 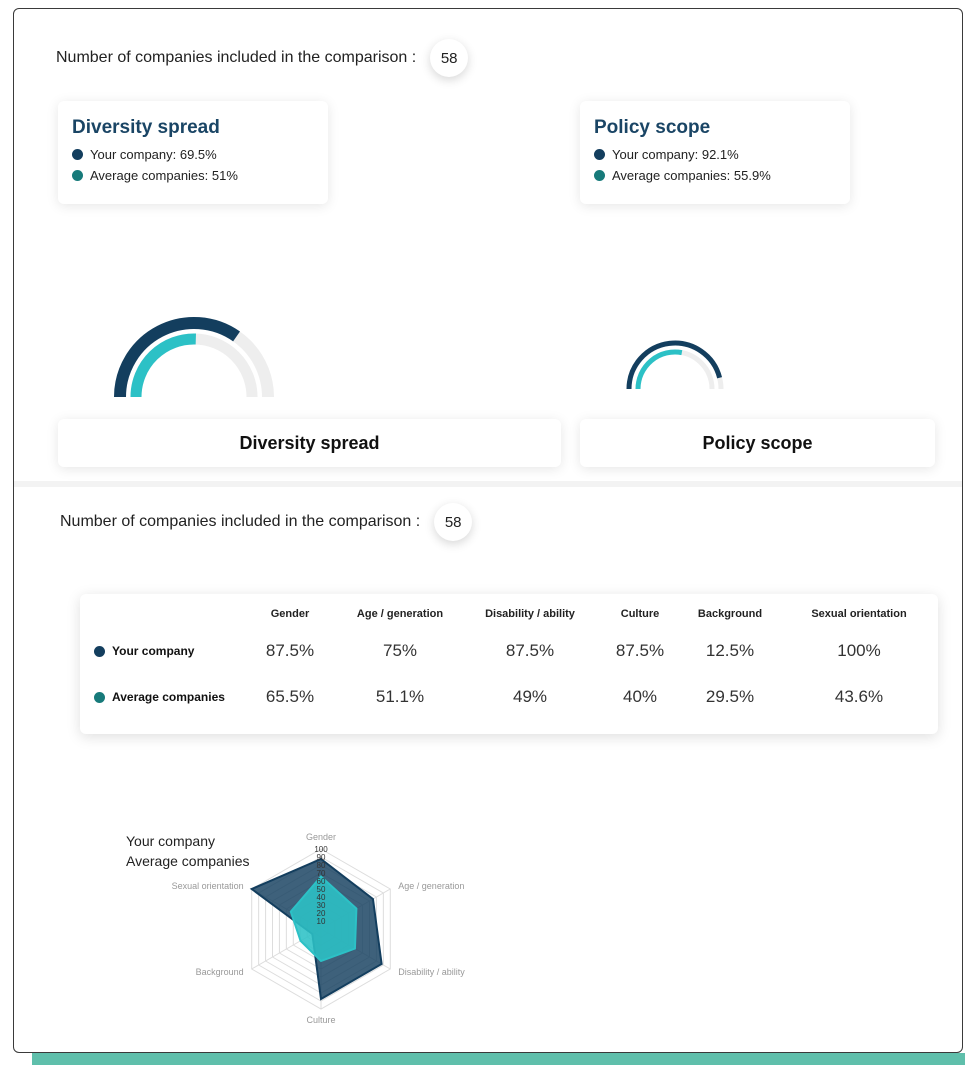 I want to click on radar-tick-label: 10, so click(x=321, y=921).